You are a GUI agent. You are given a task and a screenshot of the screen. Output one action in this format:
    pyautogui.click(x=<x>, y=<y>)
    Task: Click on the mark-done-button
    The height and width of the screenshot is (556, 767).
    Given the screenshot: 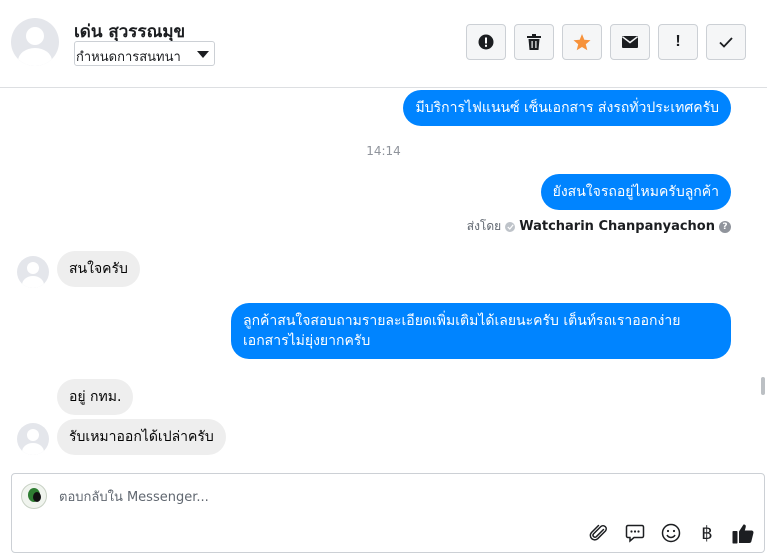 What is the action you would take?
    pyautogui.click(x=726, y=42)
    